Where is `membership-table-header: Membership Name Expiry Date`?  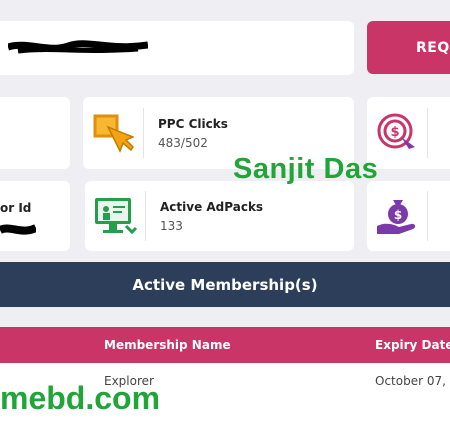
membership-table-header: Membership Name Expiry Date is located at coordinates (225, 345).